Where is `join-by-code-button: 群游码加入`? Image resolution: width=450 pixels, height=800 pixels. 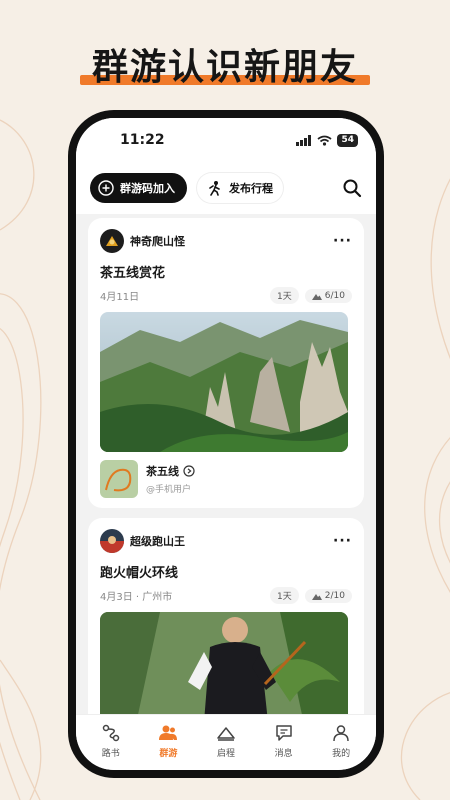 join-by-code-button: 群游码加入 is located at coordinates (138, 188).